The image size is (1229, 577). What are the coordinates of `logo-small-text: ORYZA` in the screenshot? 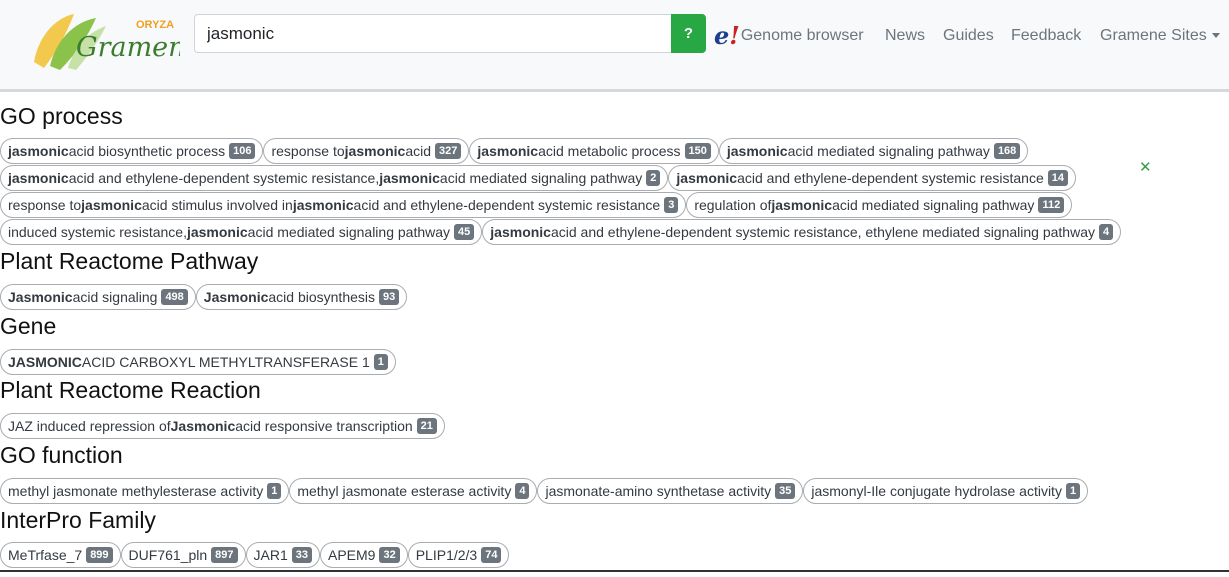 It's located at (155, 25).